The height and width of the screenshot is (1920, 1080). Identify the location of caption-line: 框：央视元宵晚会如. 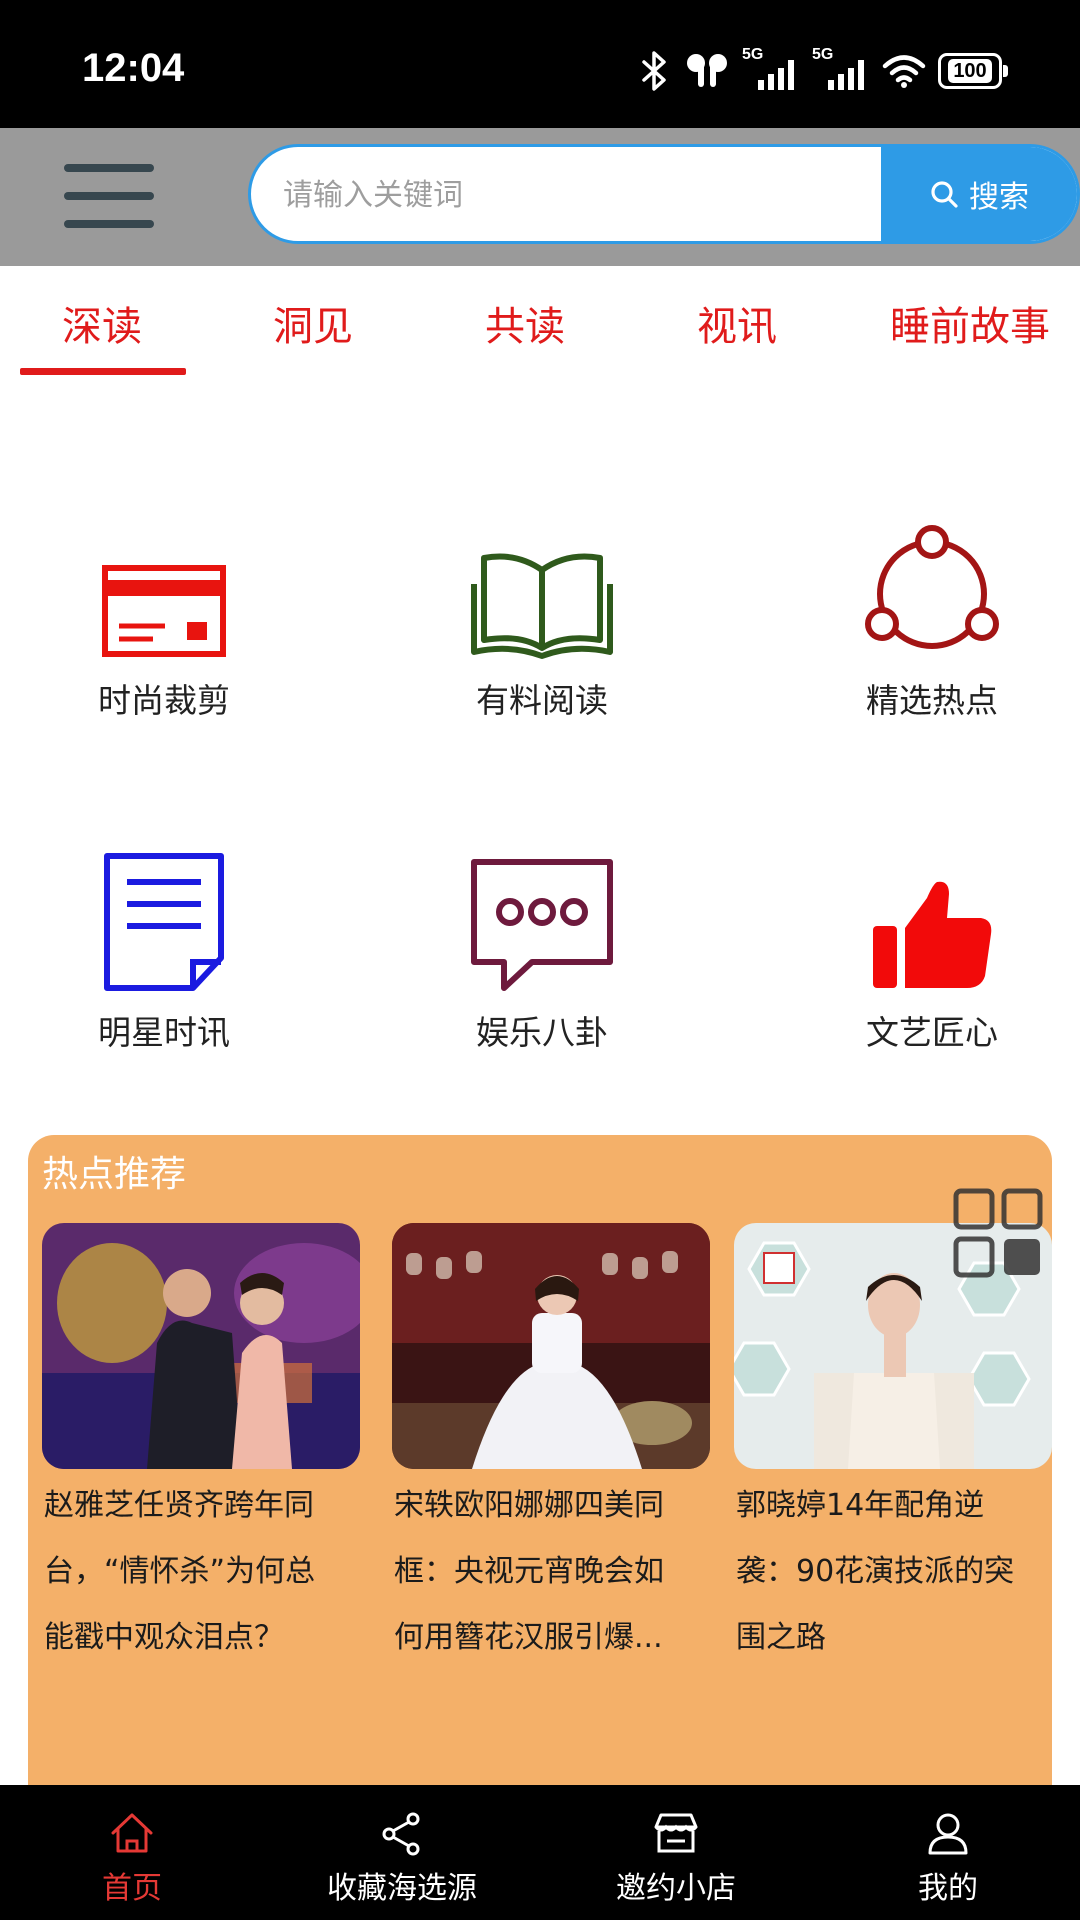
(529, 1571).